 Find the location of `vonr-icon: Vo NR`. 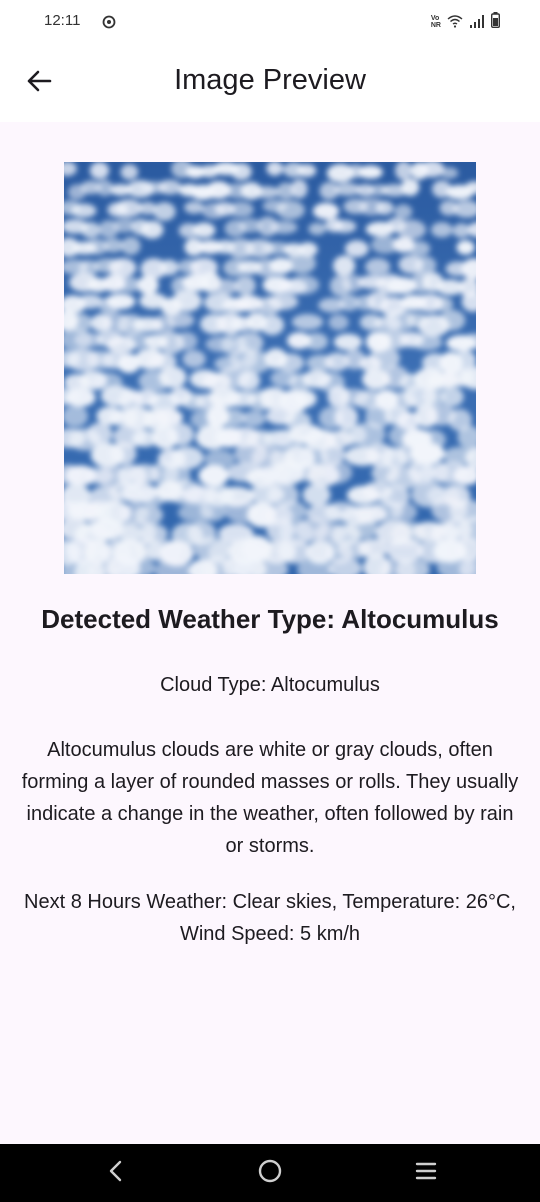

vonr-icon: Vo NR is located at coordinates (436, 22).